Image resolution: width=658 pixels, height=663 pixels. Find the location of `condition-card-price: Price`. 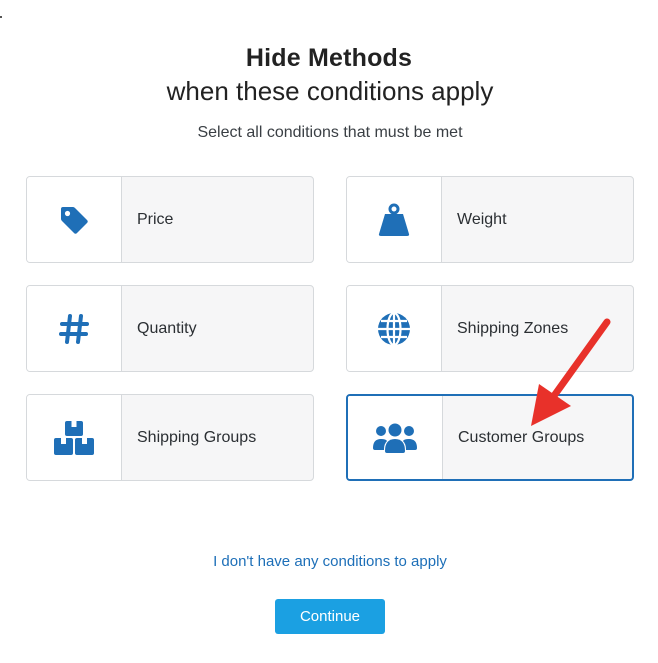

condition-card-price: Price is located at coordinates (170, 219).